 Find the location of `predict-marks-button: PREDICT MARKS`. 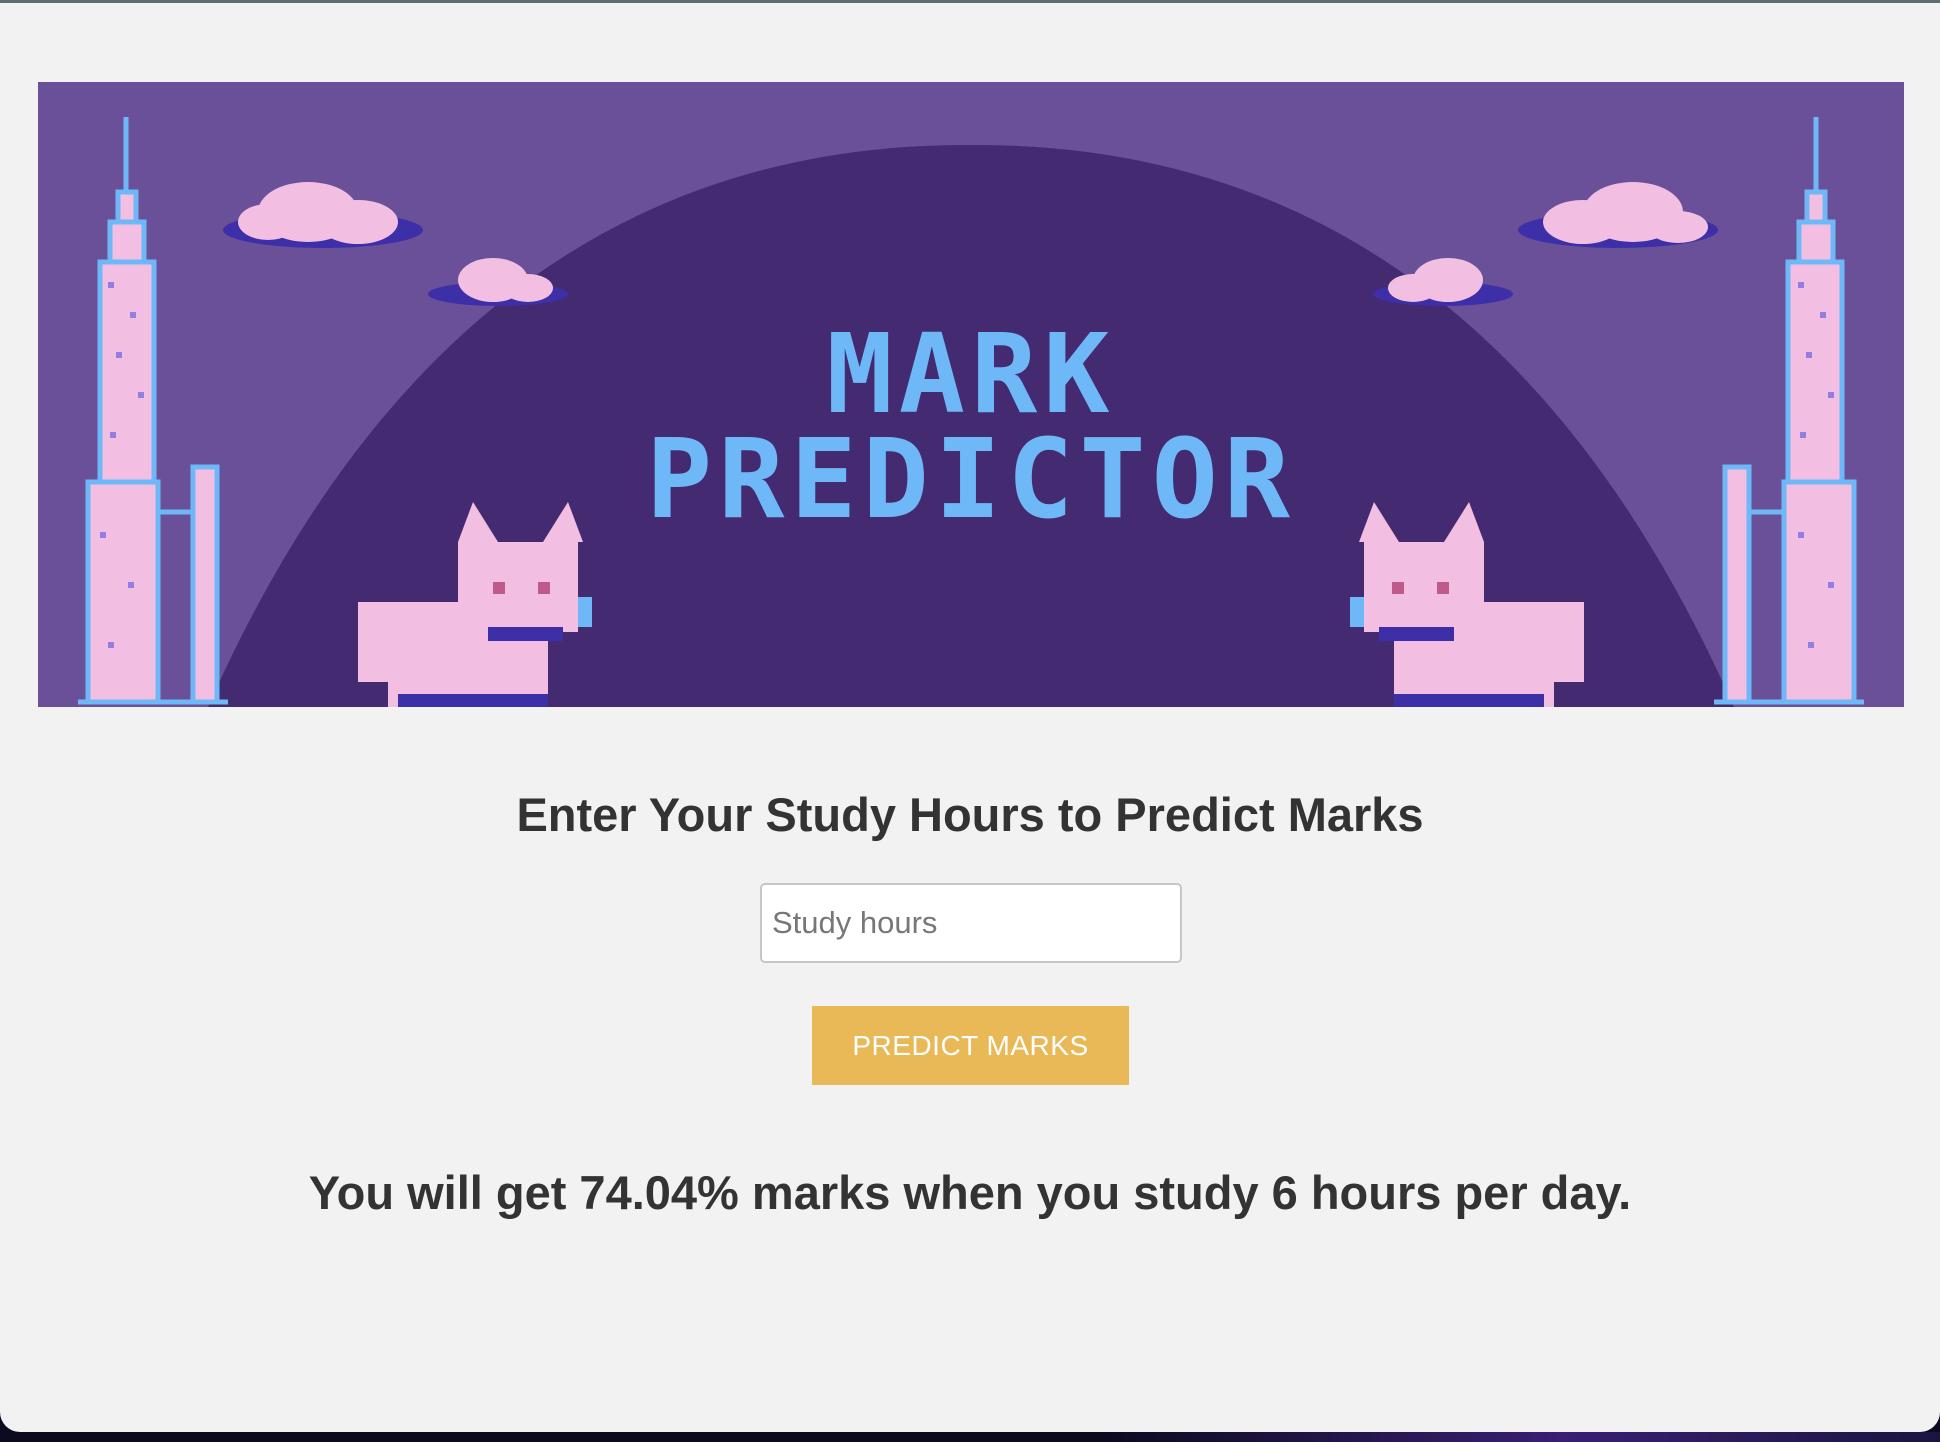

predict-marks-button: PREDICT MARKS is located at coordinates (970, 1045).